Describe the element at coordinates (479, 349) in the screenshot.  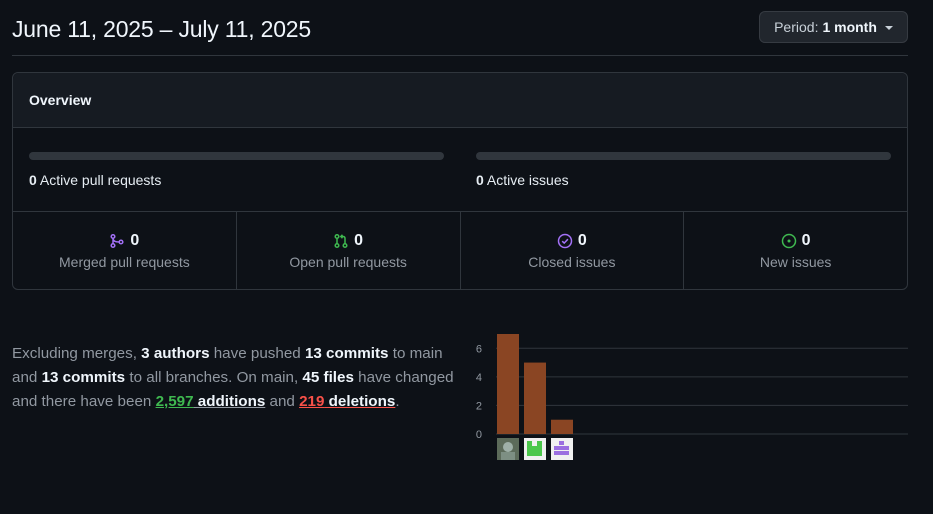
I see `chart-y-tick-label: 6` at that location.